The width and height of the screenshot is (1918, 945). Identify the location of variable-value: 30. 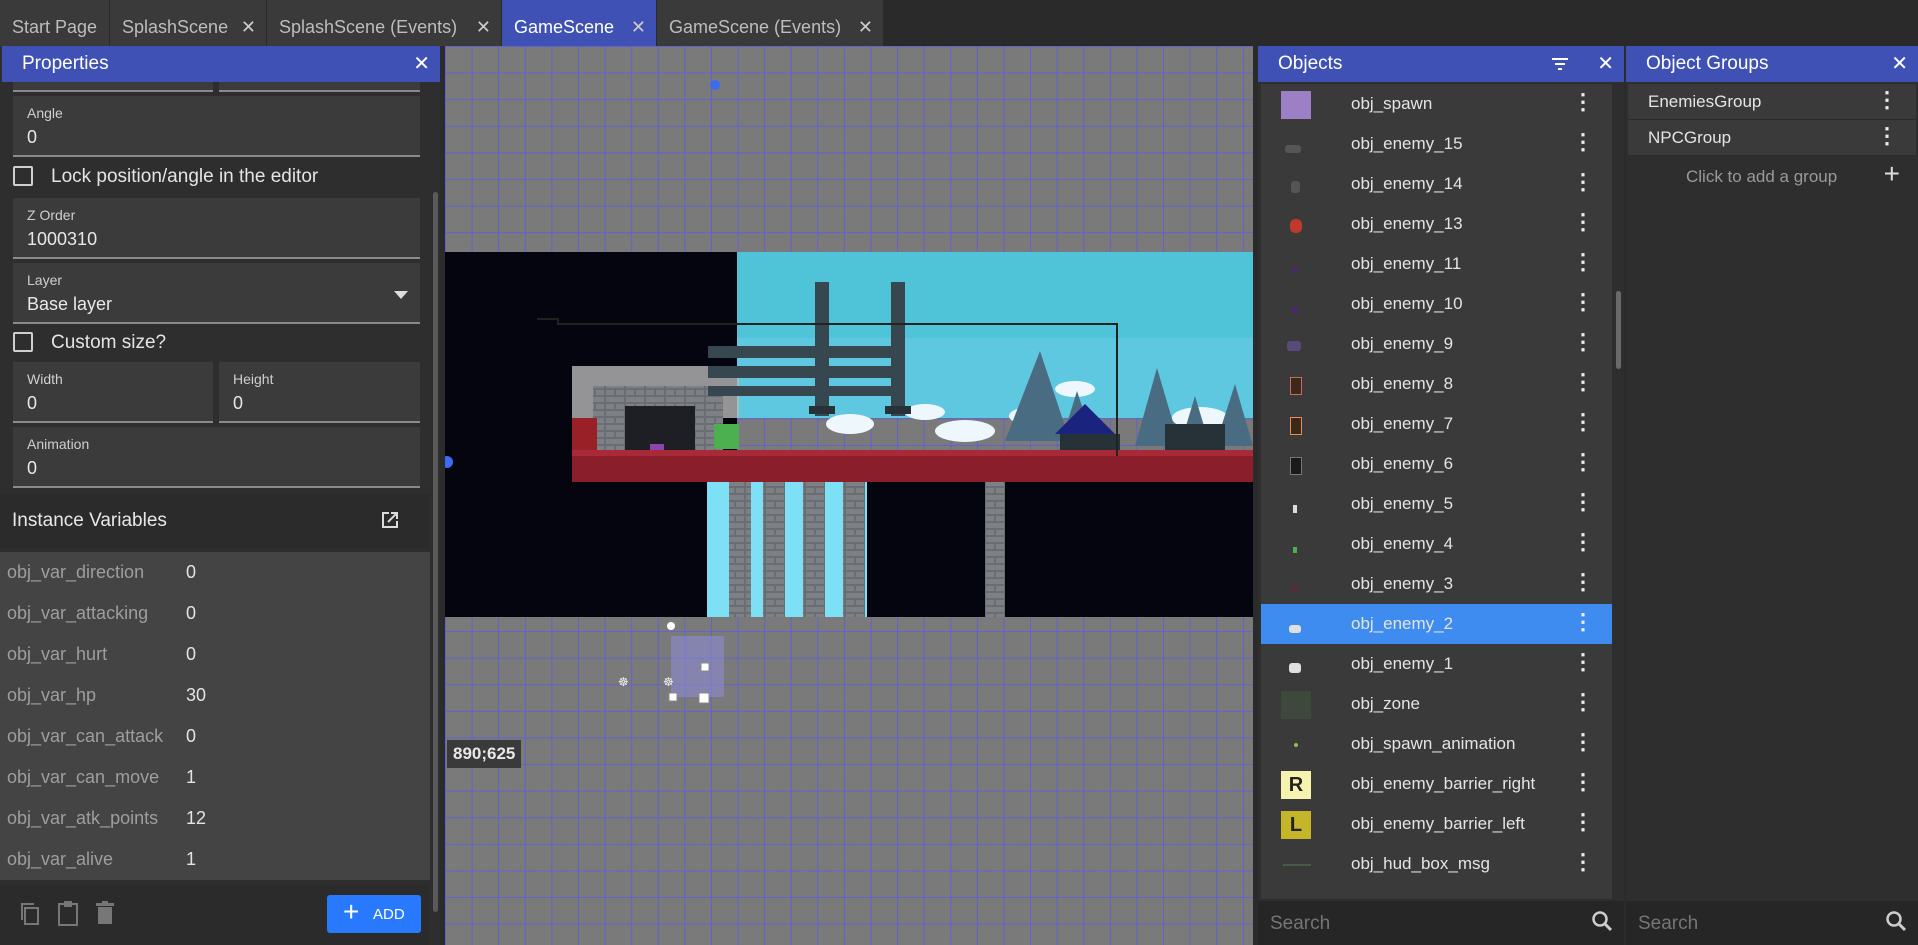
(196, 695).